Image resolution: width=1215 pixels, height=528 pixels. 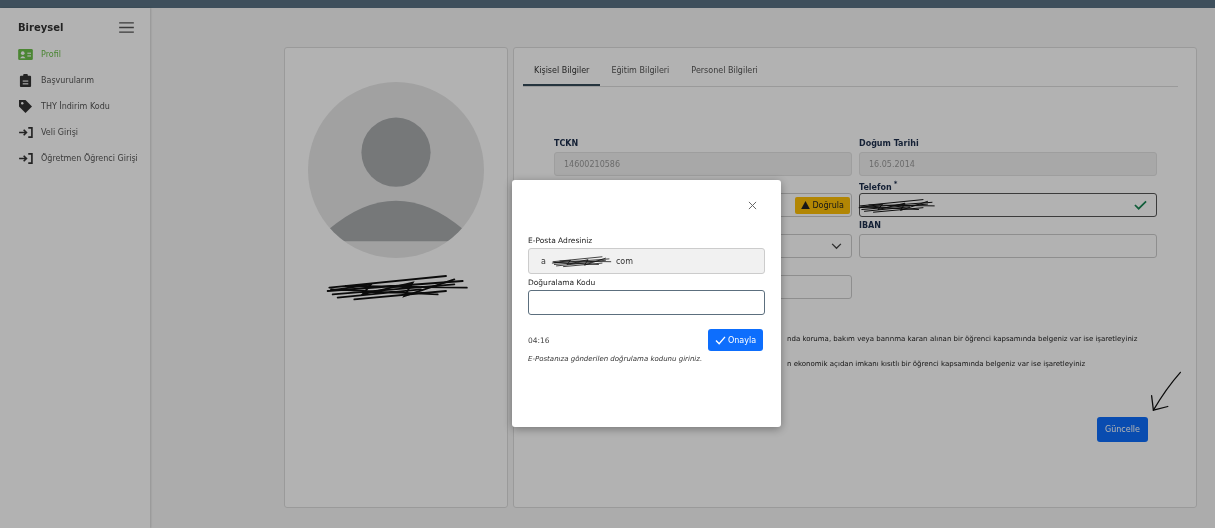 I want to click on menu-icon, so click(x=126, y=27).